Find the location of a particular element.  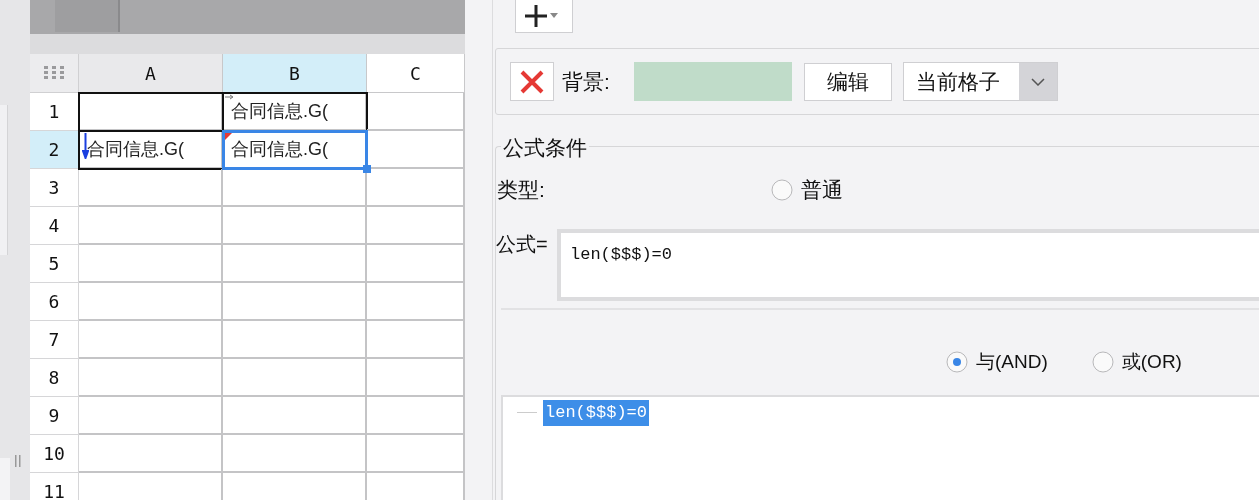

select-all-corner is located at coordinates (54, 73).